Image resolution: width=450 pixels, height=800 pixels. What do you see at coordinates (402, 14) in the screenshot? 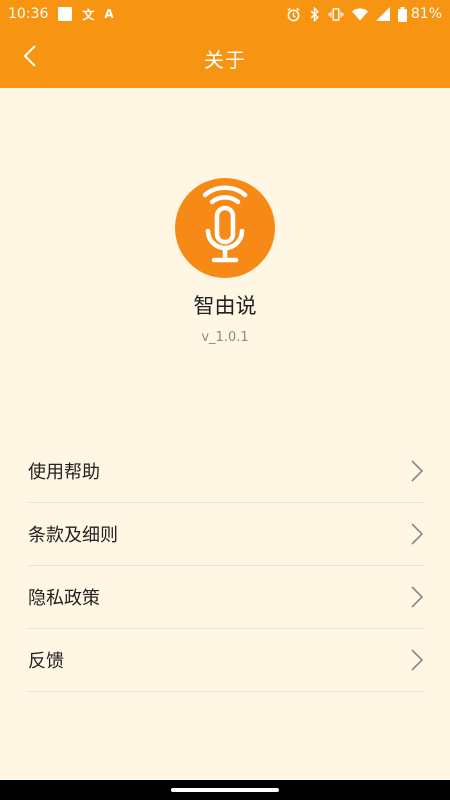
I see `battery-icon` at bounding box center [402, 14].